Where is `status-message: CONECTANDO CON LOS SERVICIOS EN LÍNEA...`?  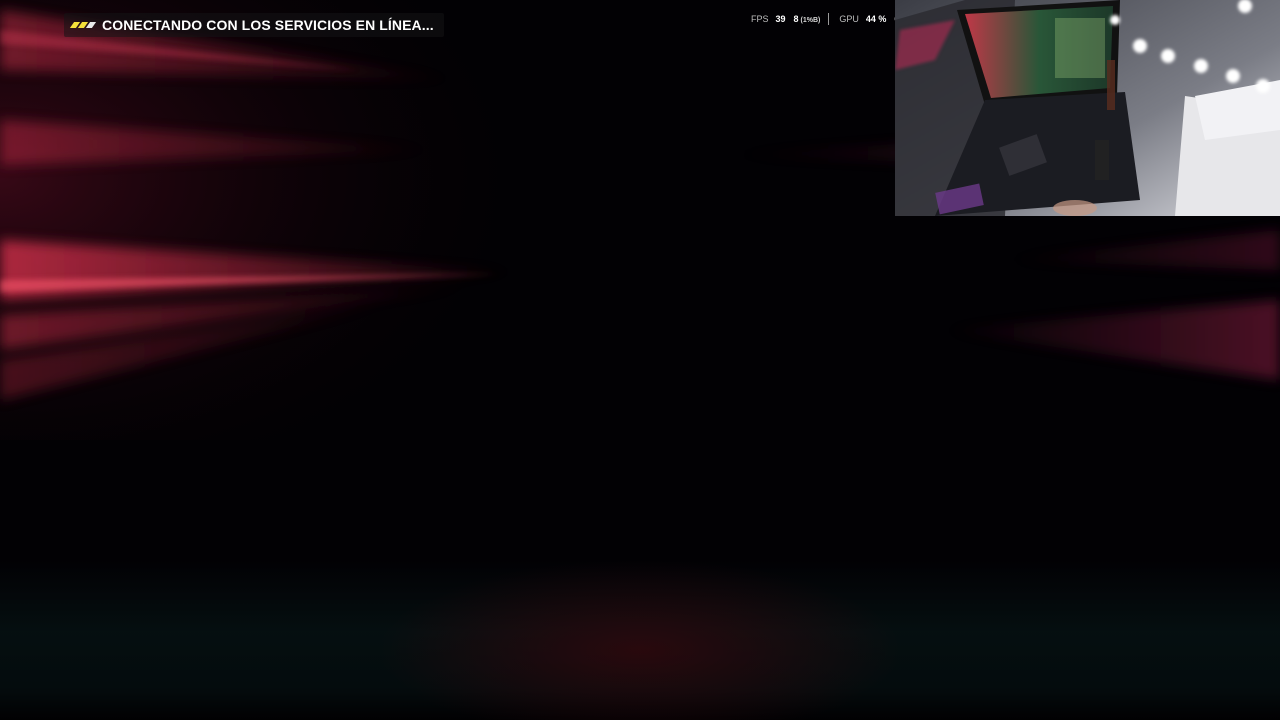
status-message: CONECTANDO CON LOS SERVICIOS EN LÍNEA... is located at coordinates (268, 25).